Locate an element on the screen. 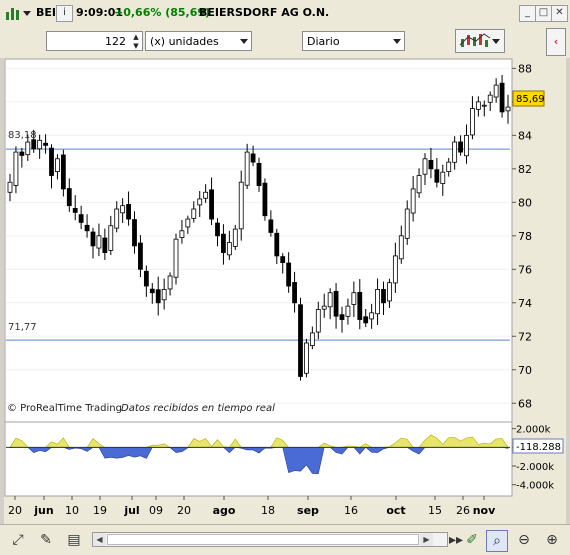 This screenshot has height=555, width=570. chart-type-button is located at coordinates (480, 41).